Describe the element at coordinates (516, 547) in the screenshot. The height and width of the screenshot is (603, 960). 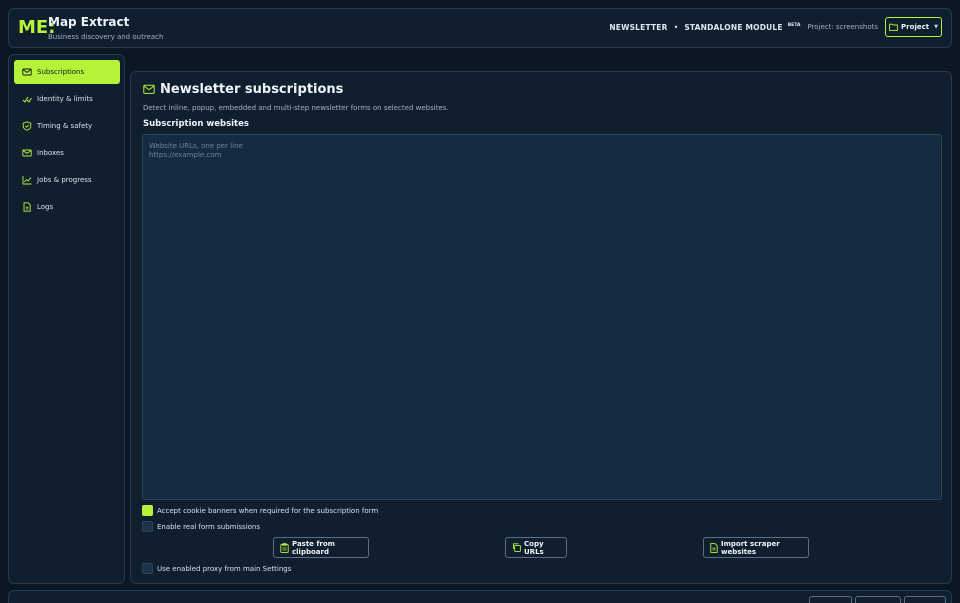
I see `copy-icon` at that location.